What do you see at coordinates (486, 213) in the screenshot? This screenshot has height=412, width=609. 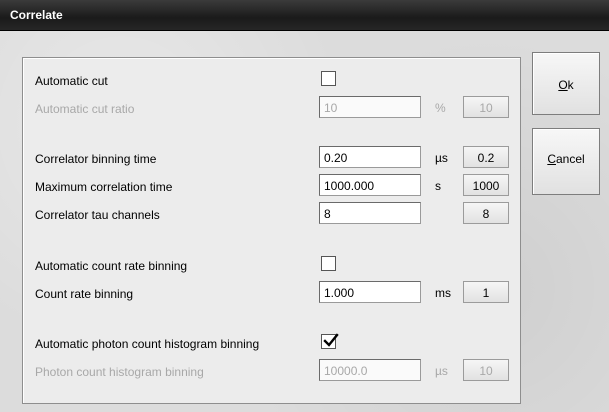 I see `correlator-tau-channels-default-button: 8` at bounding box center [486, 213].